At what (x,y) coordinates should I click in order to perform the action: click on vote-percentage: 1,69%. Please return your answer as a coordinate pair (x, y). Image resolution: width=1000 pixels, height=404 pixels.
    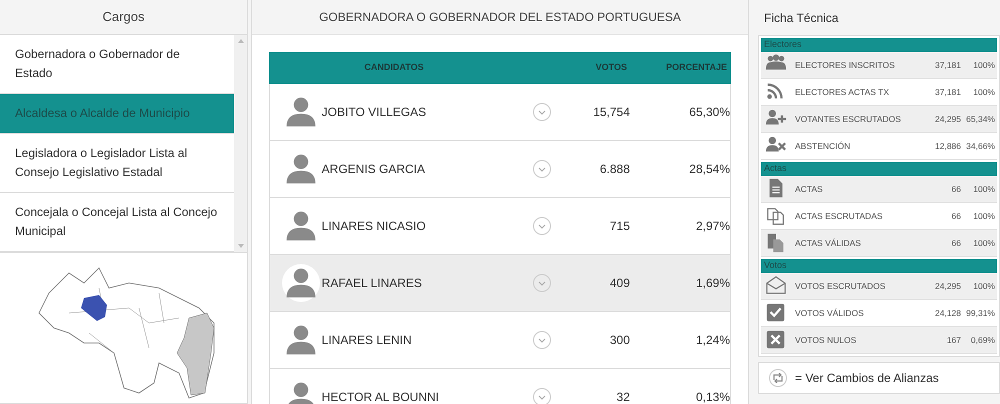
    Looking at the image, I should click on (712, 283).